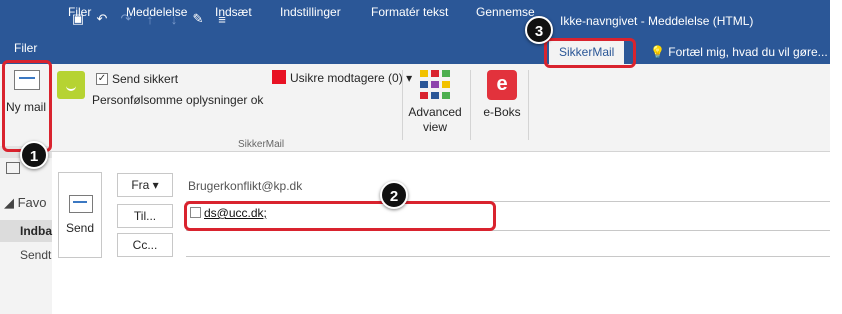 Image resolution: width=842 pixels, height=314 pixels. What do you see at coordinates (435, 85) in the screenshot?
I see `advanced-view-icon` at bounding box center [435, 85].